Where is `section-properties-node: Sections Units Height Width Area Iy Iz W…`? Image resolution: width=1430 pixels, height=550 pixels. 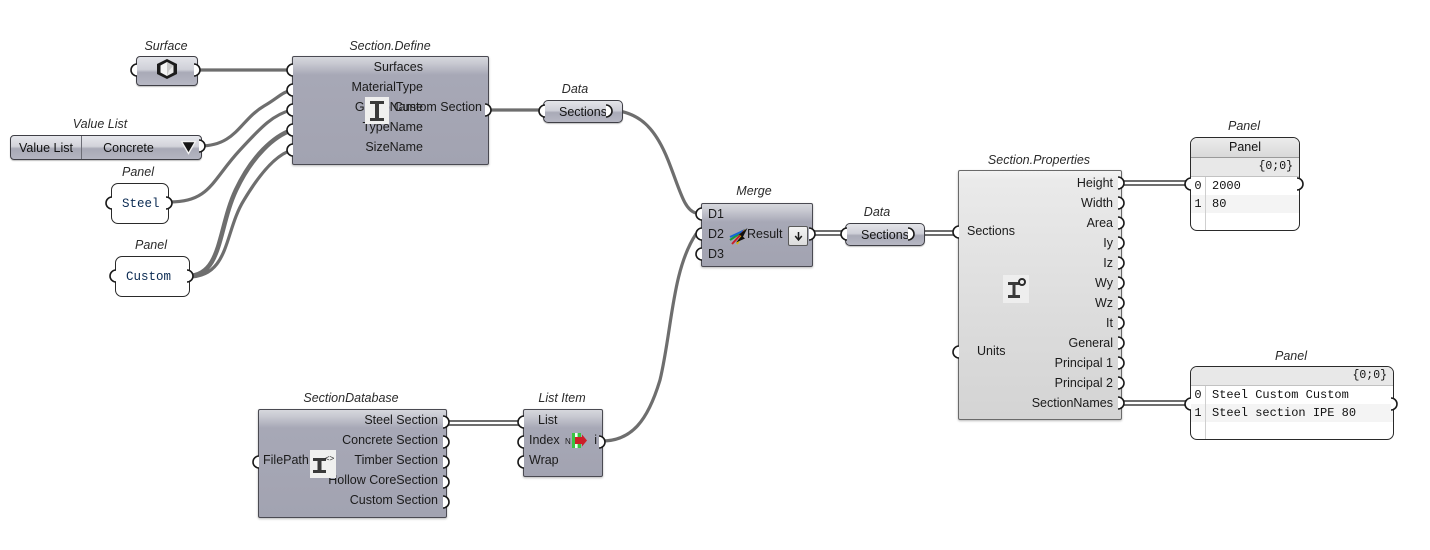 section-properties-node: Sections Units Height Width Area Iy Iz W… is located at coordinates (1040, 295).